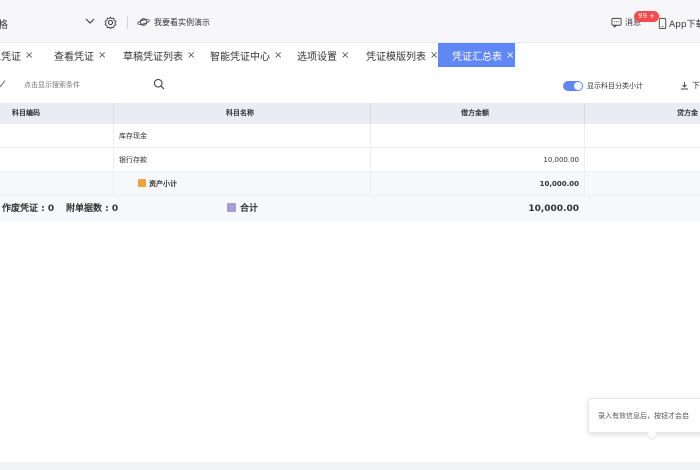 The height and width of the screenshot is (470, 700). I want to click on table-row: 银行存款 10,000.00, so click(350, 160).